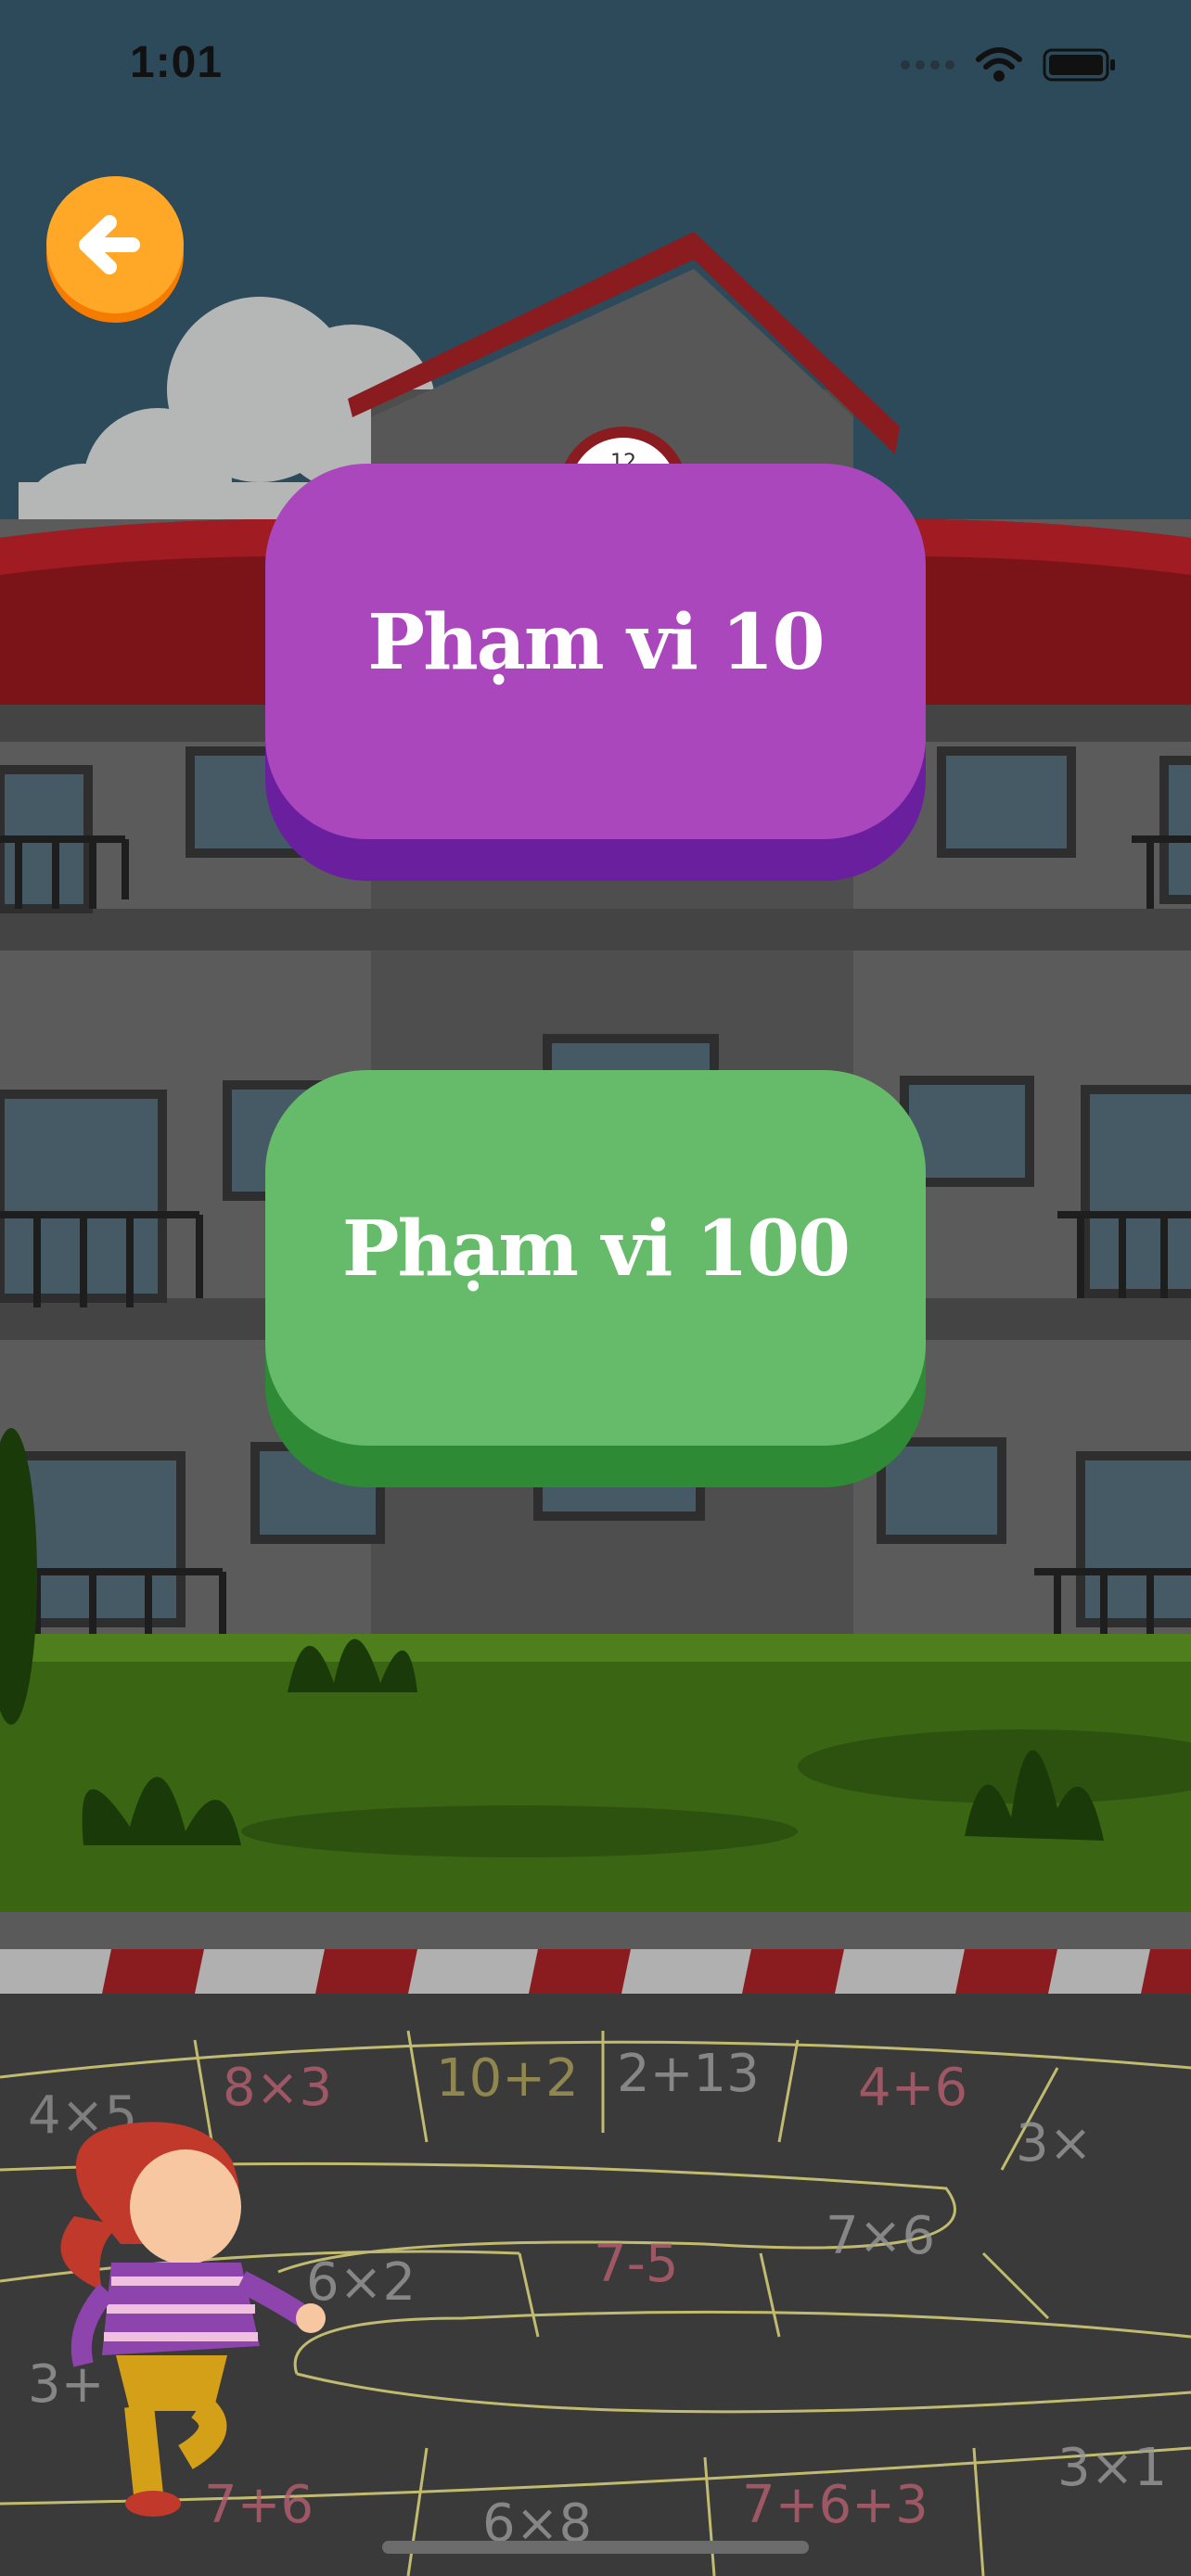 Image resolution: width=1191 pixels, height=2576 pixels. I want to click on status-time: 1:01, so click(177, 62).